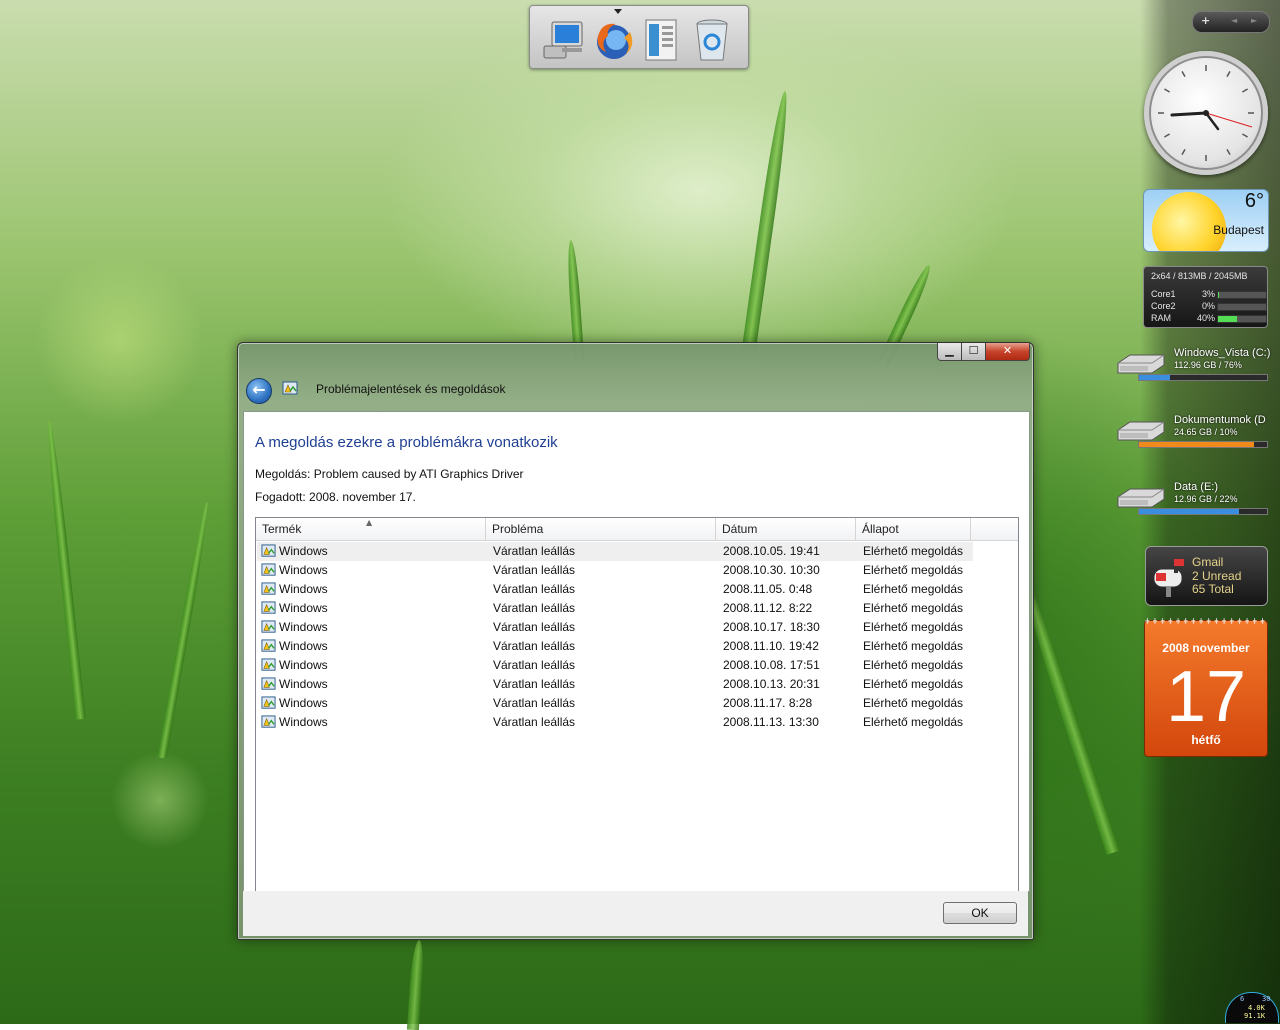  Describe the element at coordinates (1192, 501) in the screenshot. I see `drive-gadget-e: Data (E:) 12.96 GB / 22%` at that location.